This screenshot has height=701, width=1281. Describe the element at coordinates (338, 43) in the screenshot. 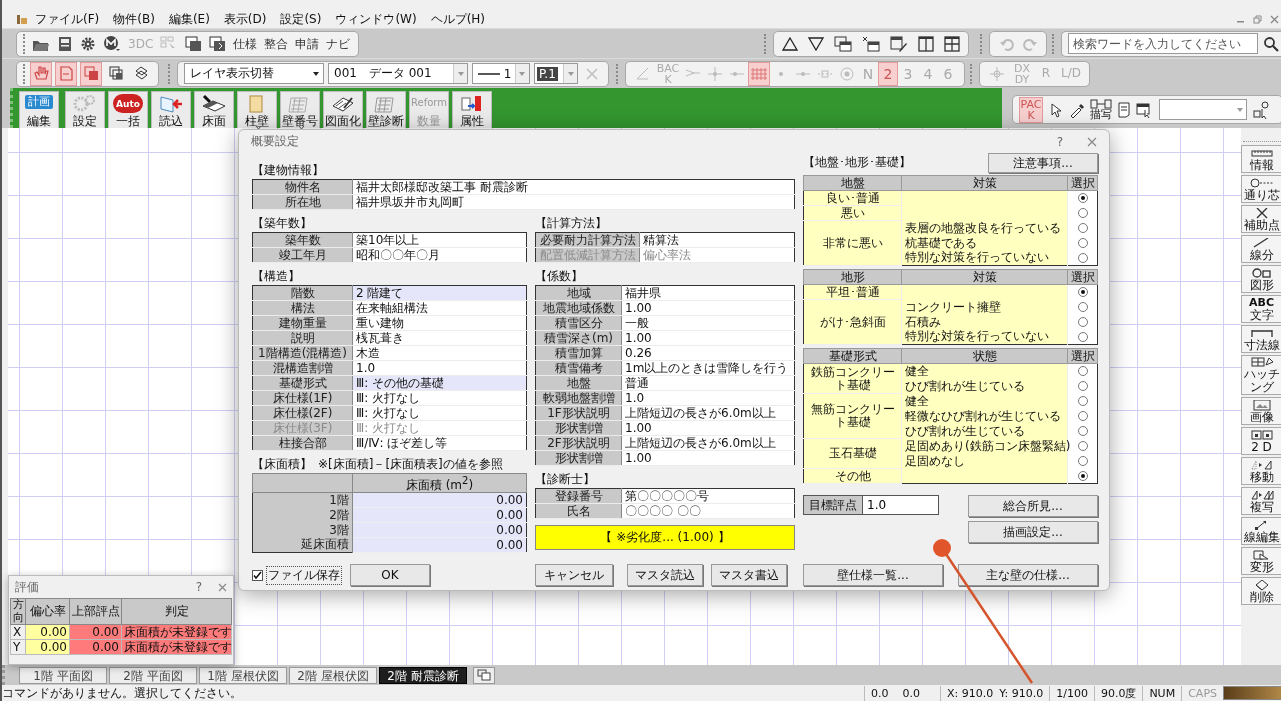

I see `toolbar-button: ナビ` at that location.